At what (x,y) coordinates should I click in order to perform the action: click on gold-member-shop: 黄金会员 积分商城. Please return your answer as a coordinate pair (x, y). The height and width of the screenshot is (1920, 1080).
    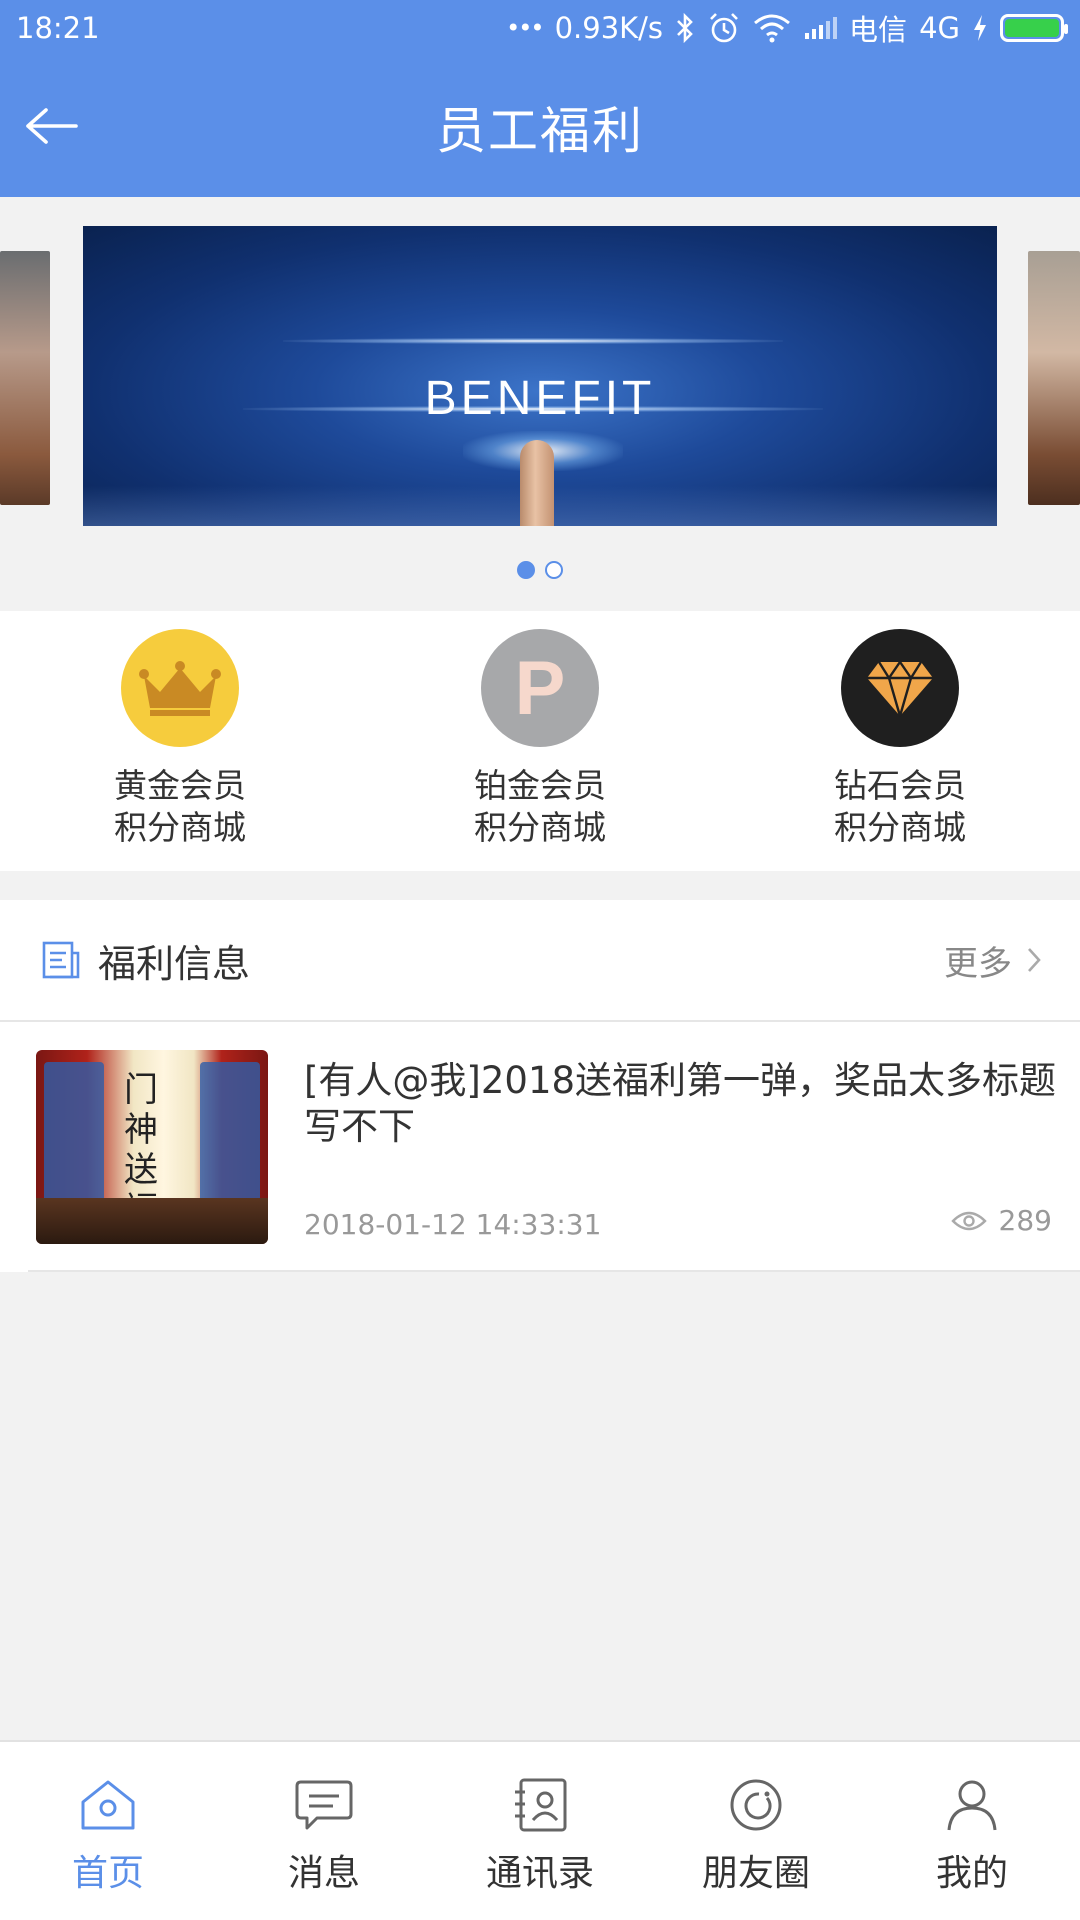
    Looking at the image, I should click on (180, 741).